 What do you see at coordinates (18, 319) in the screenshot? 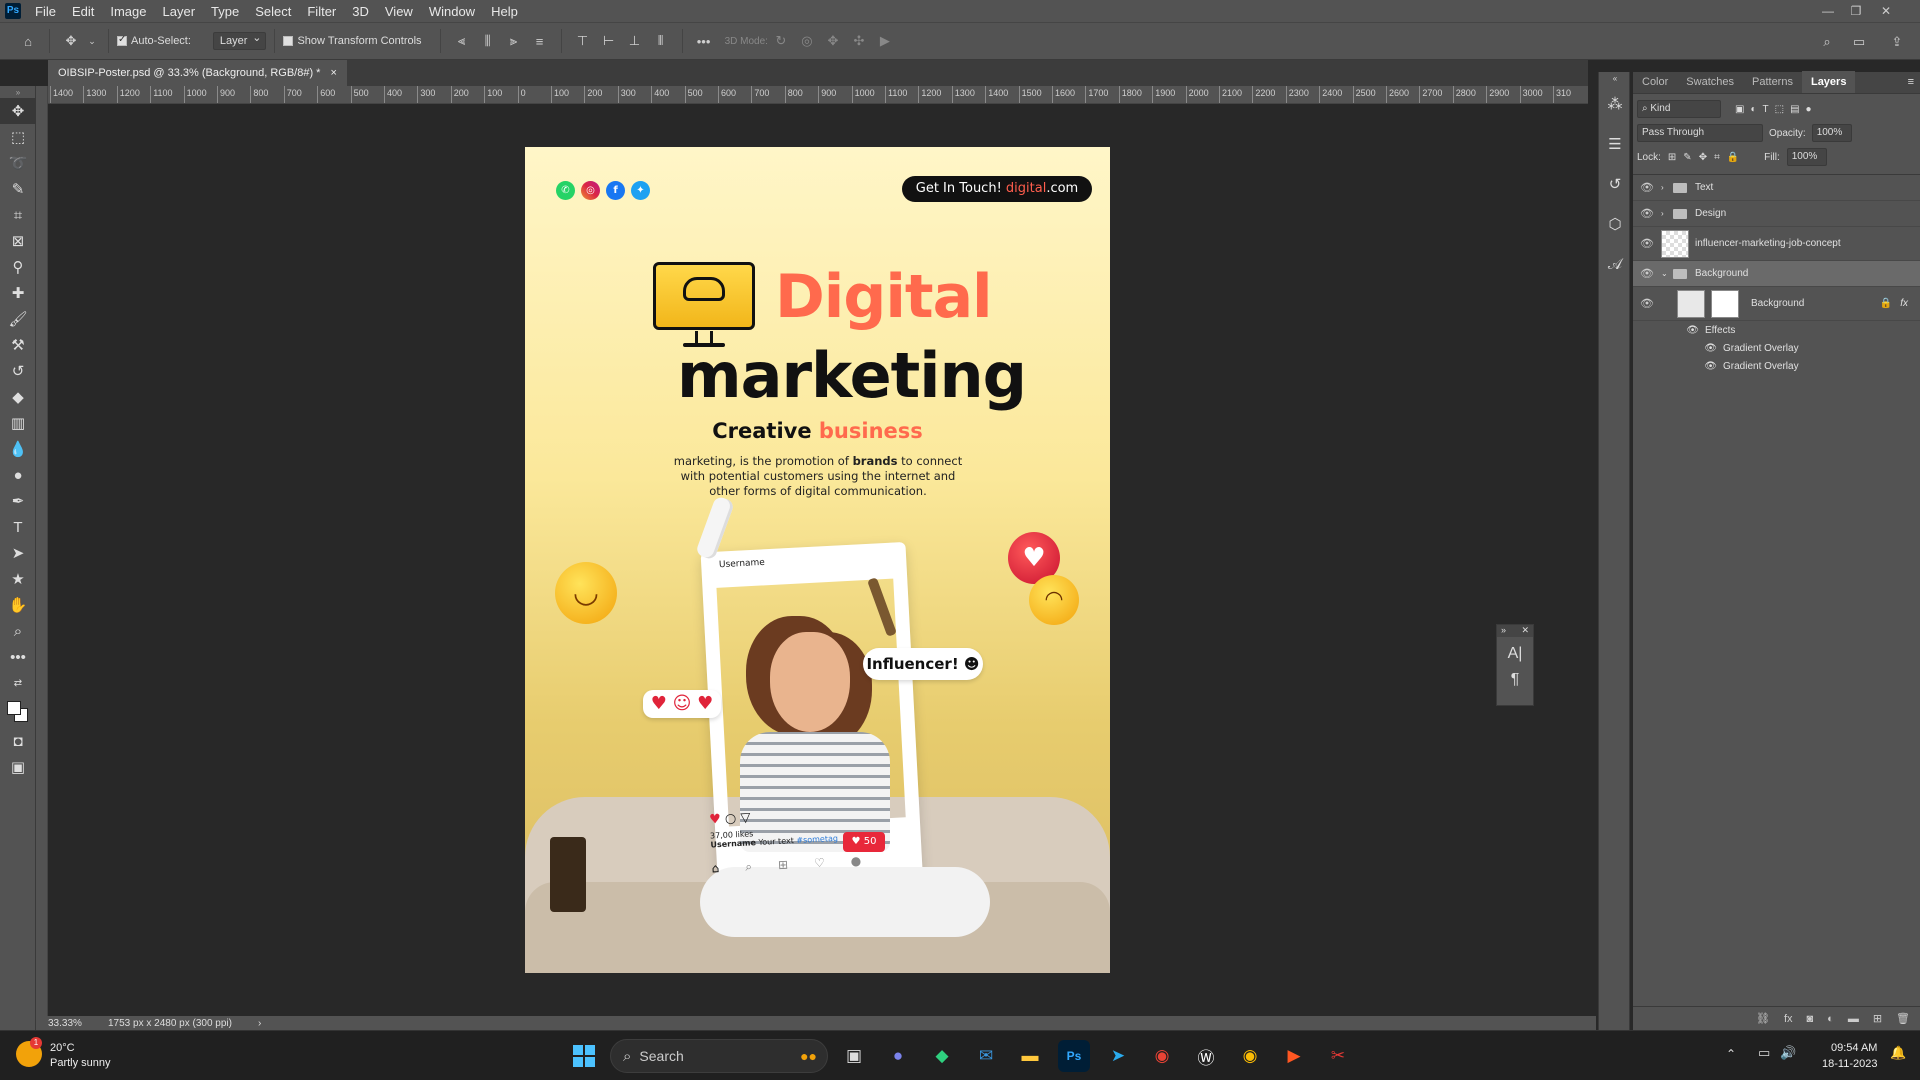
I see `brush-tool-icon: 🖌` at bounding box center [18, 319].